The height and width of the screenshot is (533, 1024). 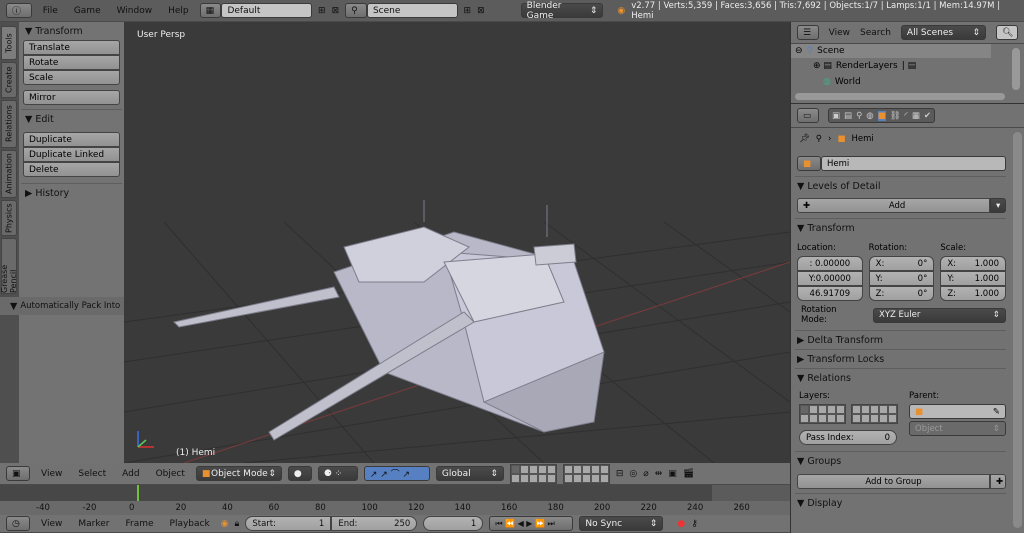 What do you see at coordinates (943, 32) in the screenshot?
I see `outliner-filter-select: All Scenes ⇕` at bounding box center [943, 32].